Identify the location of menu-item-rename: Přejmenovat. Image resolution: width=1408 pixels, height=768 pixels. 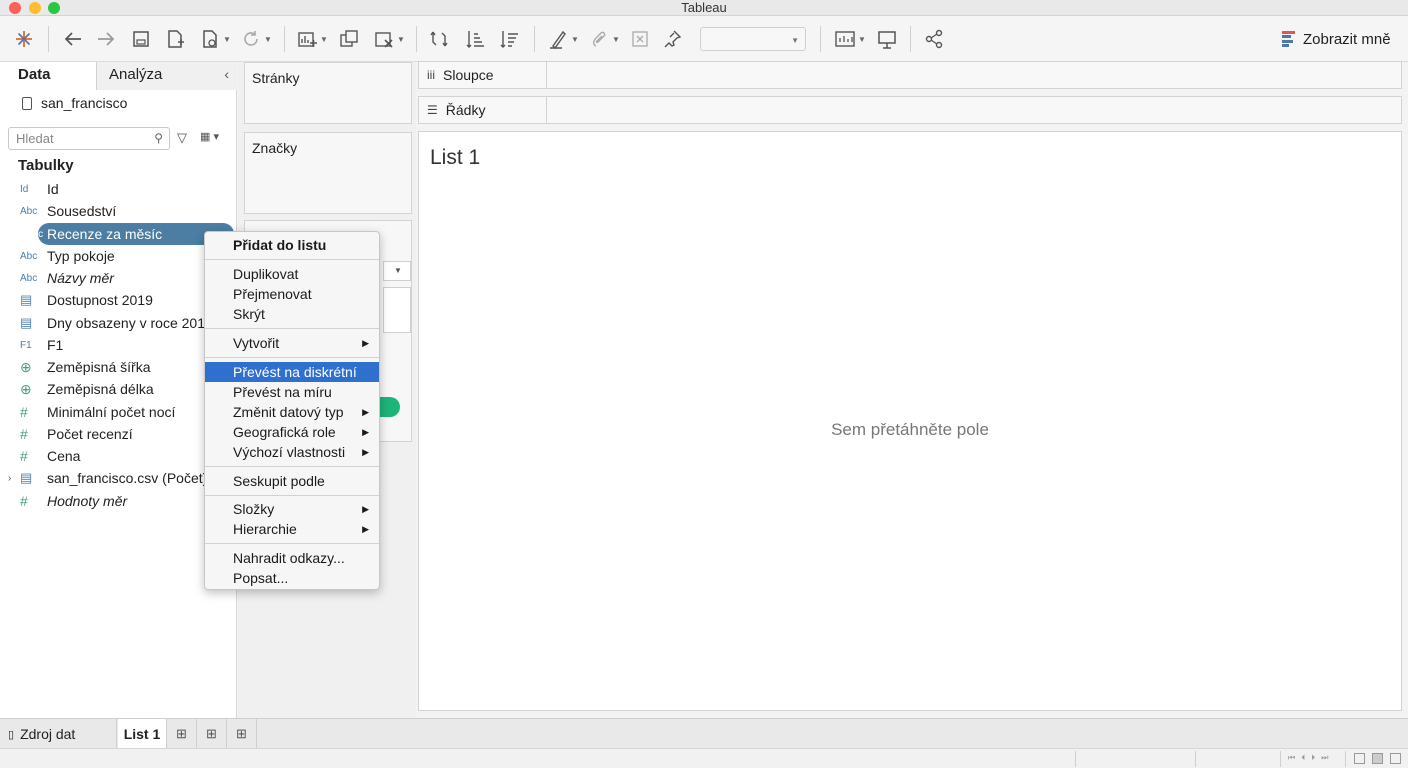
(292, 294).